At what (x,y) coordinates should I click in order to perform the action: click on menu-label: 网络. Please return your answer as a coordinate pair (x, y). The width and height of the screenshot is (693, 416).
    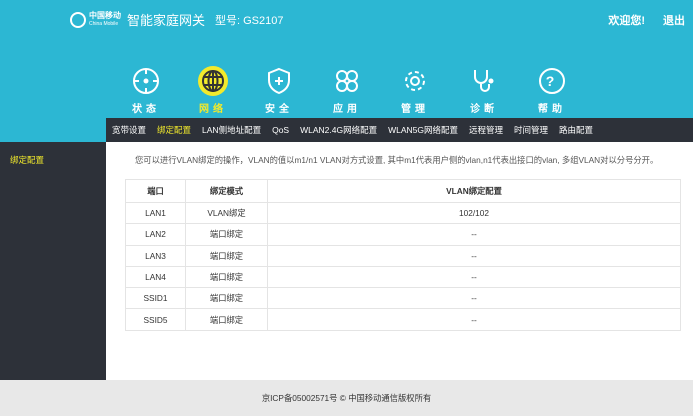
    Looking at the image, I should click on (213, 109).